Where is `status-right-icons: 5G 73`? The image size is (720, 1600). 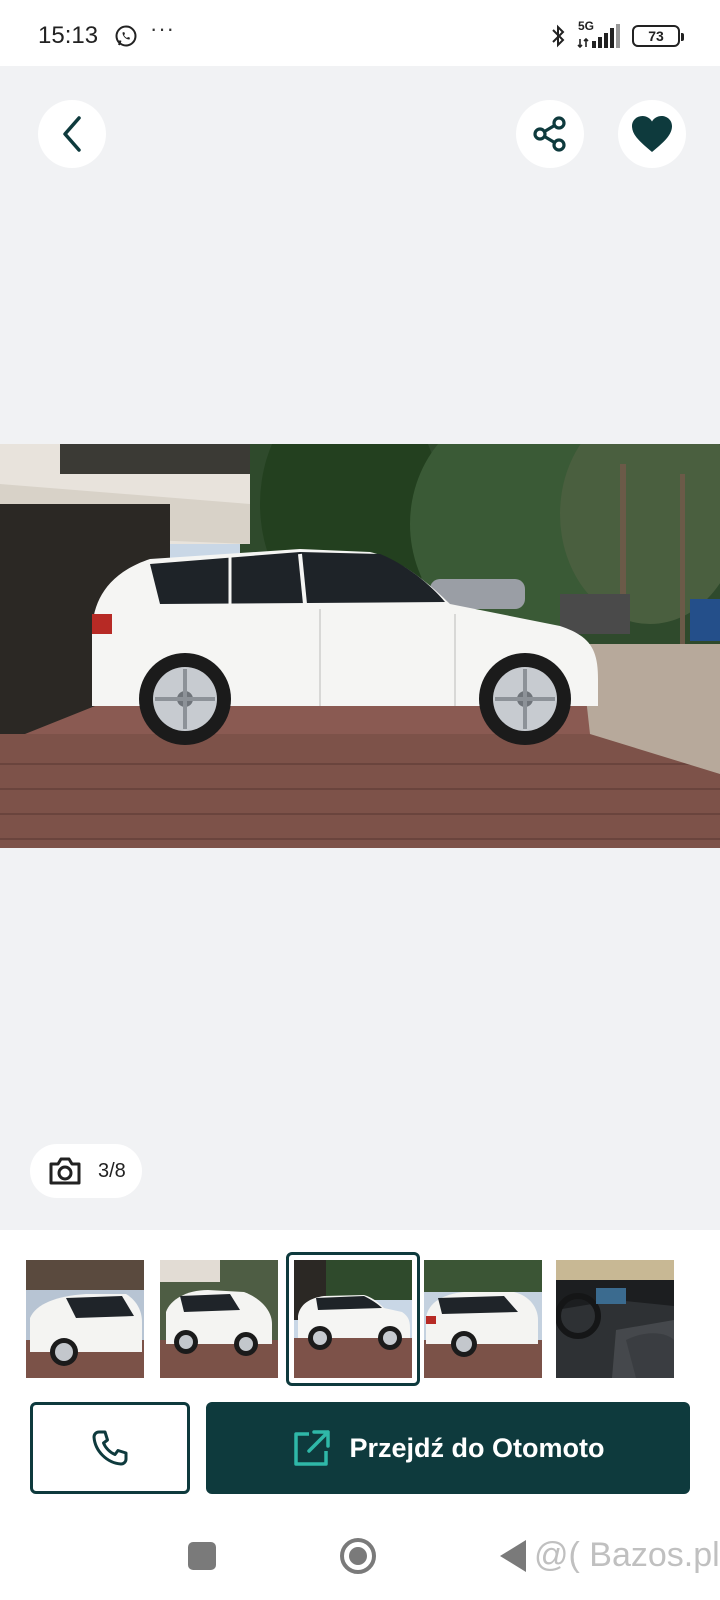 status-right-icons: 5G 73 is located at coordinates (617, 34).